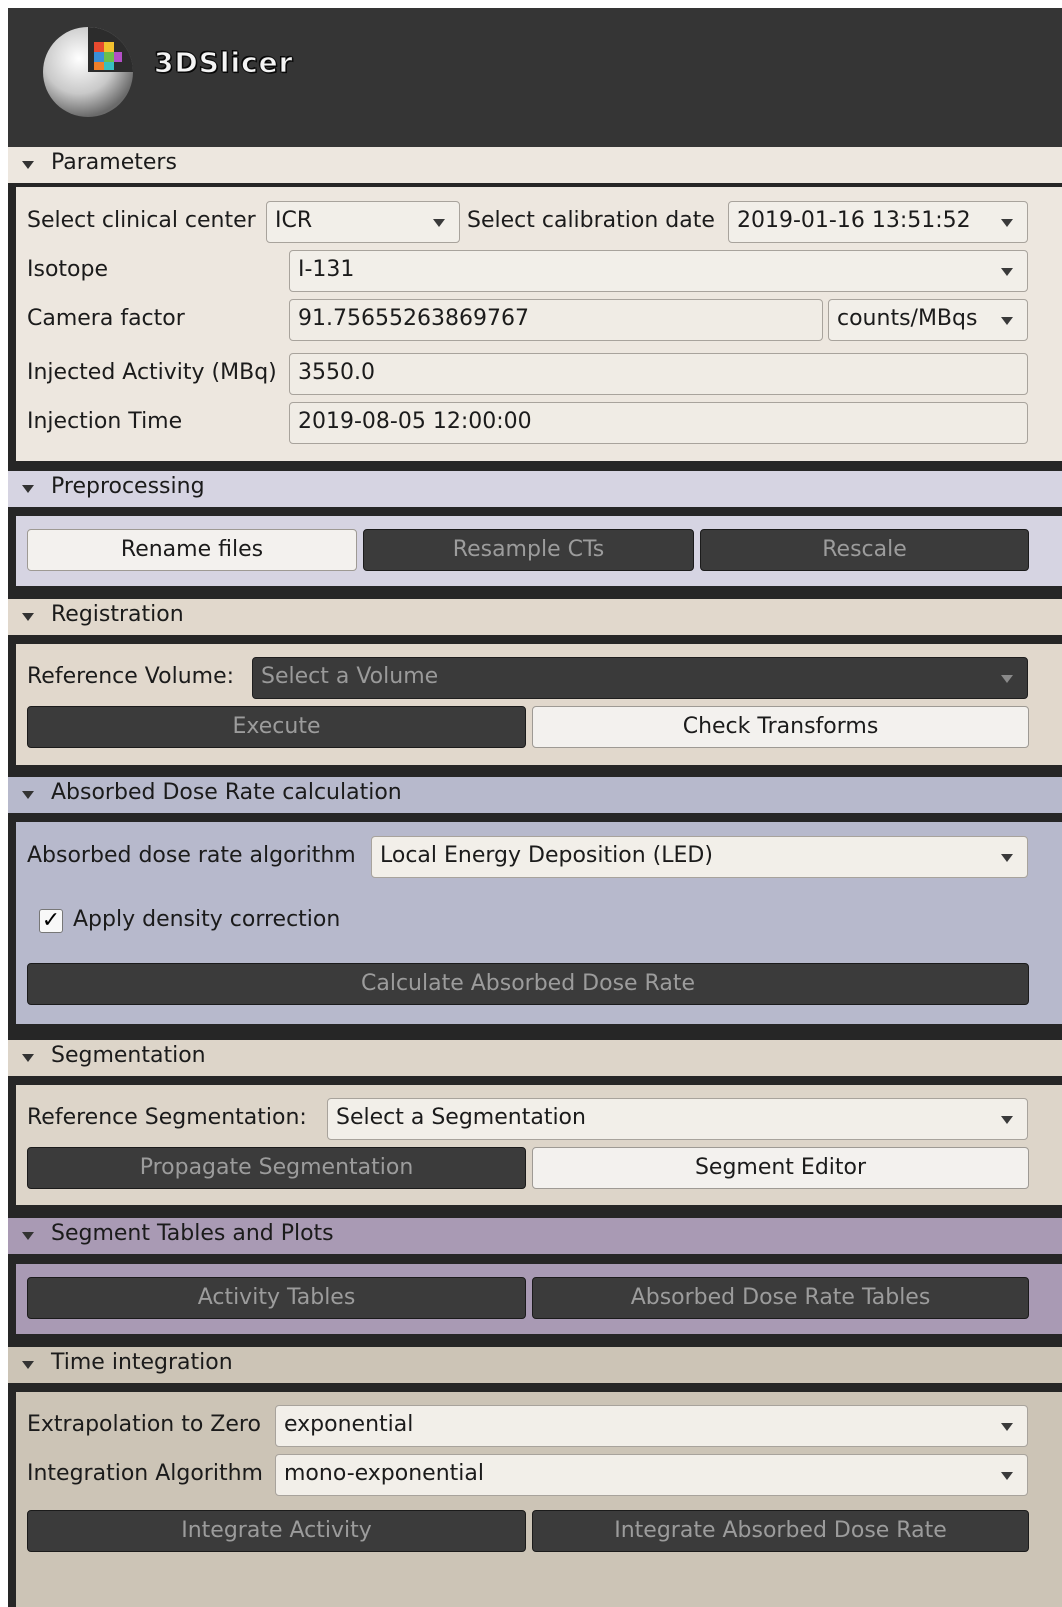 This screenshot has height=1607, width=1062. I want to click on clinical-center-select: ICR, so click(363, 222).